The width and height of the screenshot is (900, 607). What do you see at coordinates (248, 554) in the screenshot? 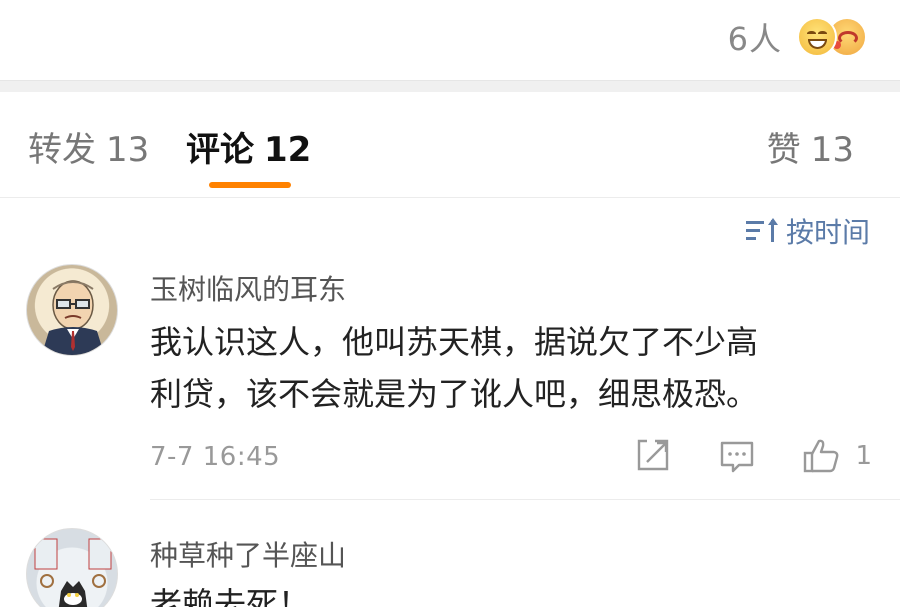
I see `comment-username: 种草种了半座山` at bounding box center [248, 554].